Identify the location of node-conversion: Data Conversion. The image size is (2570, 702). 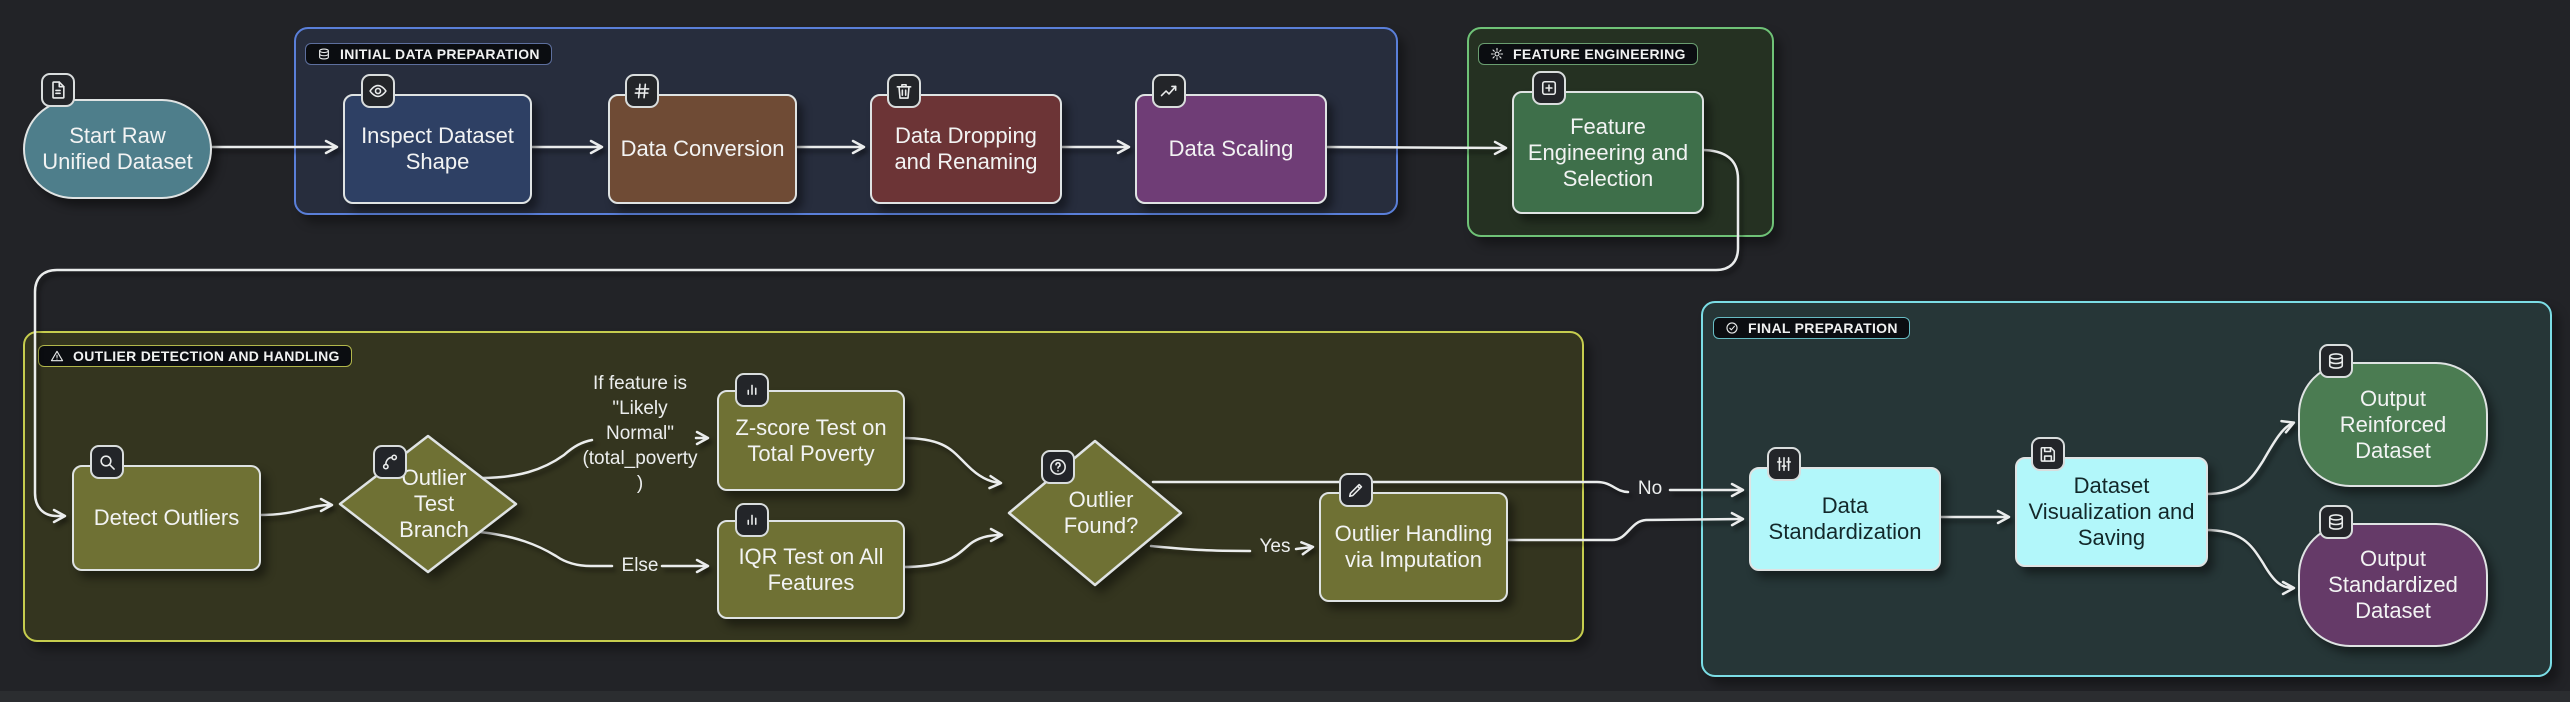
(702, 139).